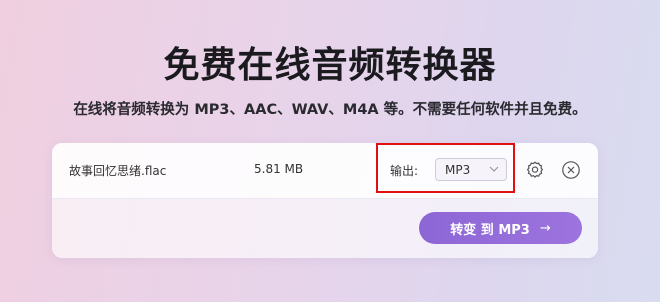 Image resolution: width=660 pixels, height=302 pixels. Describe the element at coordinates (118, 171) in the screenshot. I see `file-name: 故事回忆思绪.flac` at that location.